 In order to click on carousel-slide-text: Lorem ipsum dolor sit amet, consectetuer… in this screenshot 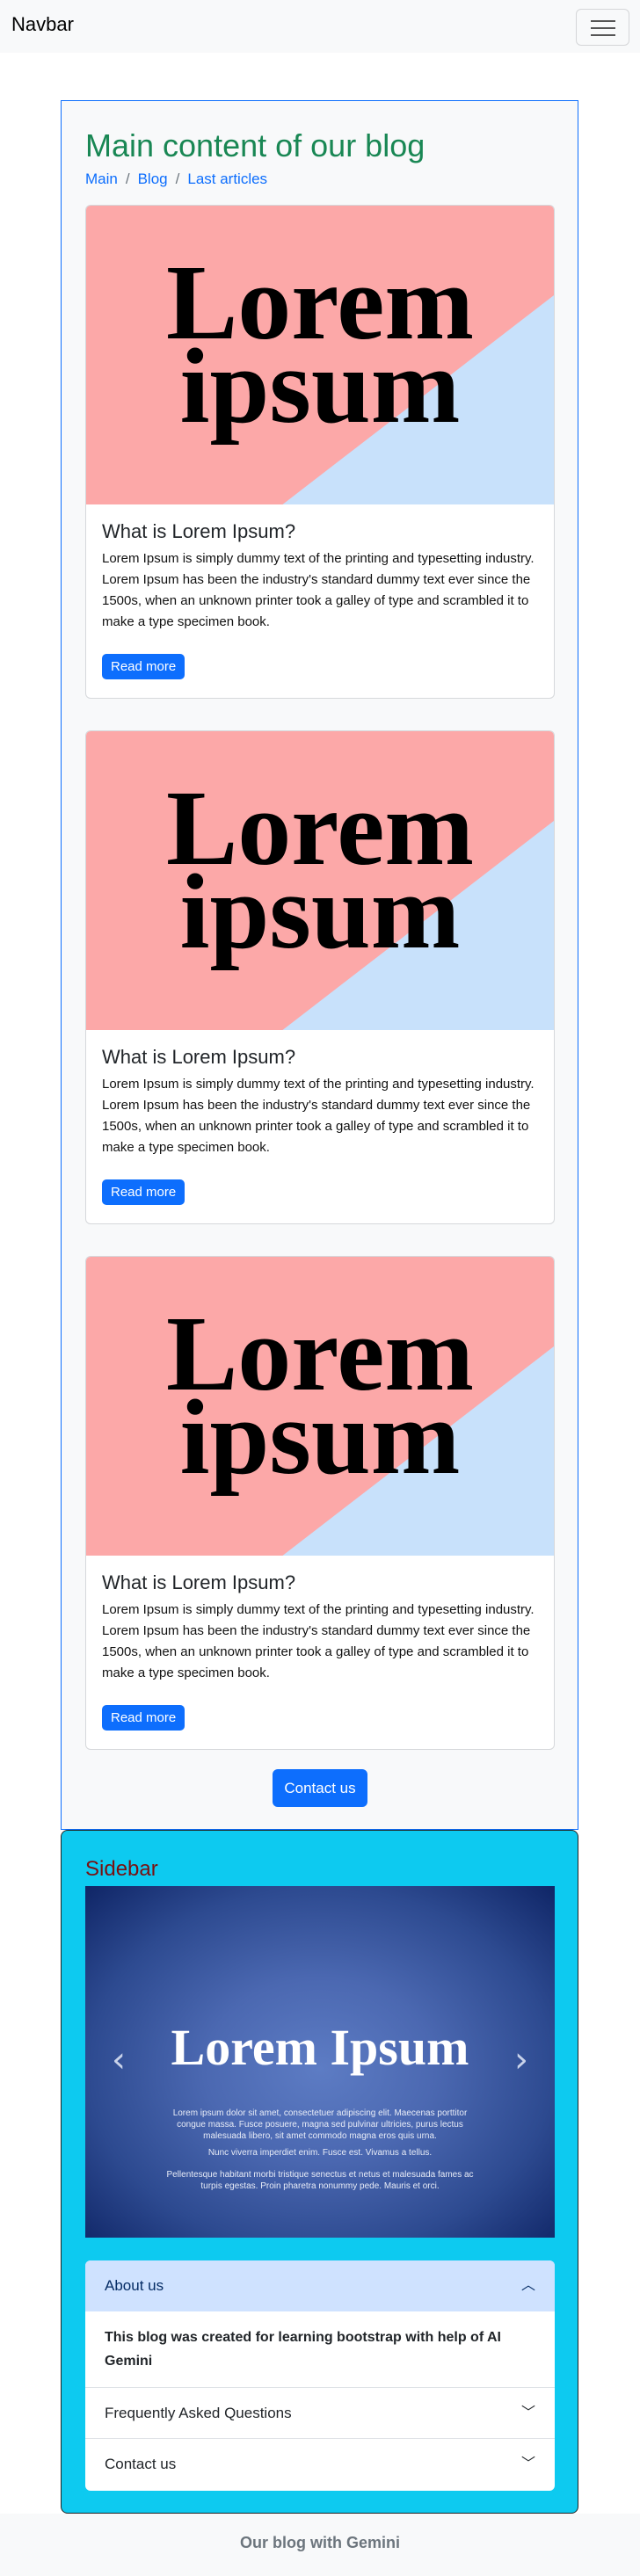, I will do `click(320, 2124)`.